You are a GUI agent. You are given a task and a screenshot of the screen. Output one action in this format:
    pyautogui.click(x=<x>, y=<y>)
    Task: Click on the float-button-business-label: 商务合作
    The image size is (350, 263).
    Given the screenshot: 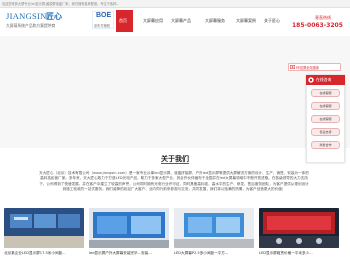 What is the action you would take?
    pyautogui.click(x=325, y=145)
    